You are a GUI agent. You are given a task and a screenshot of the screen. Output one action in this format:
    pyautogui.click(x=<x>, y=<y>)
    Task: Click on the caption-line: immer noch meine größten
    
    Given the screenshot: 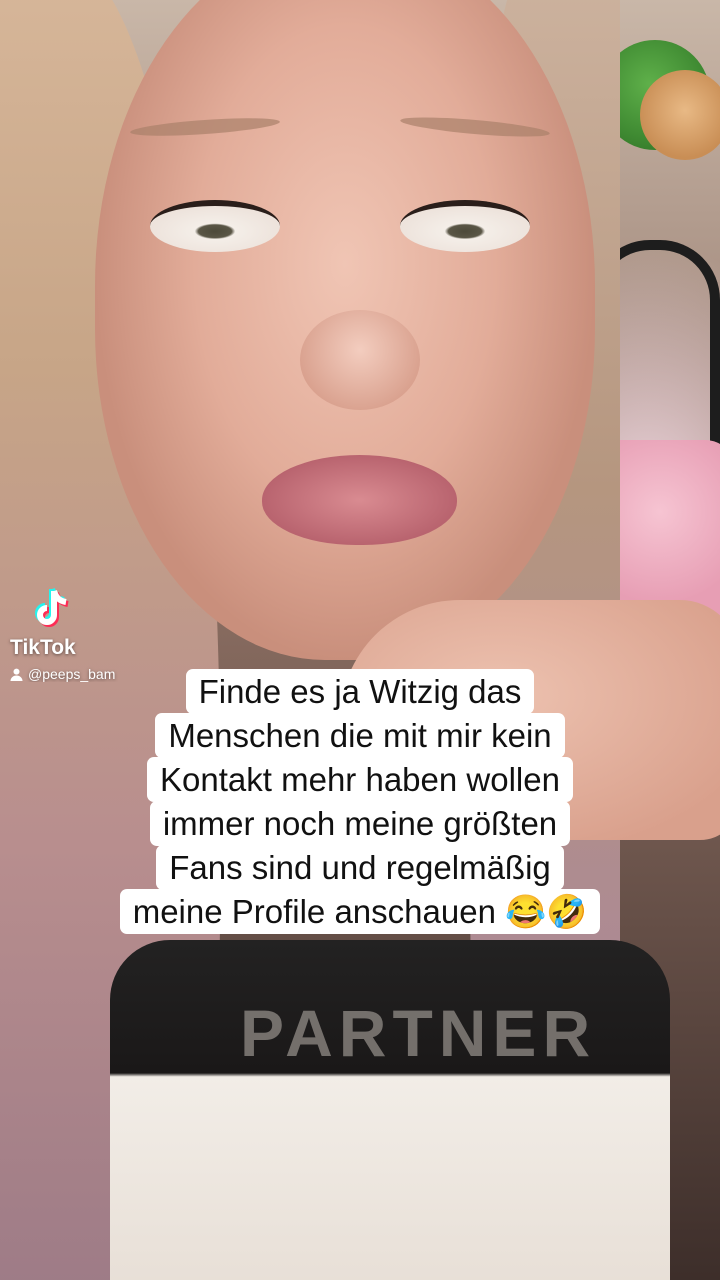 What is the action you would take?
    pyautogui.click(x=360, y=823)
    